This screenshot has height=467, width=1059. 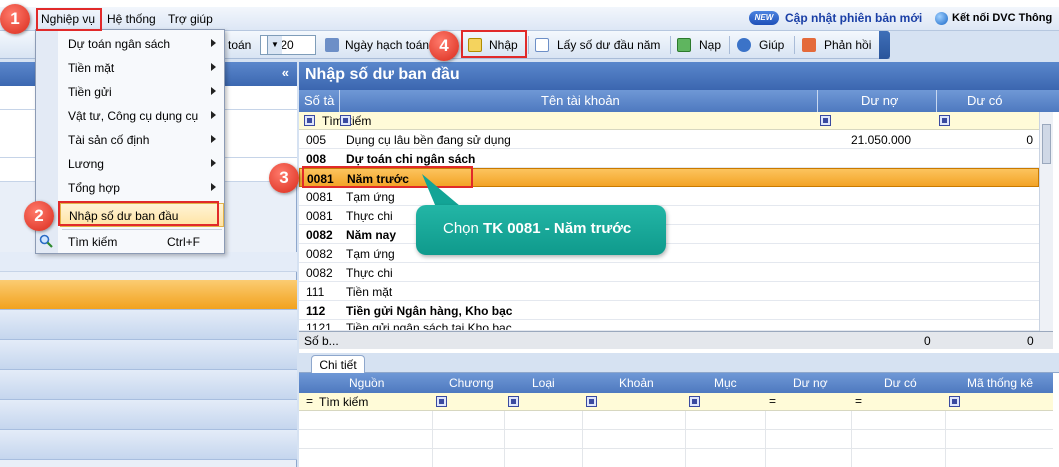 I want to click on table-row: 0081 Tạm ứng, so click(x=669, y=196).